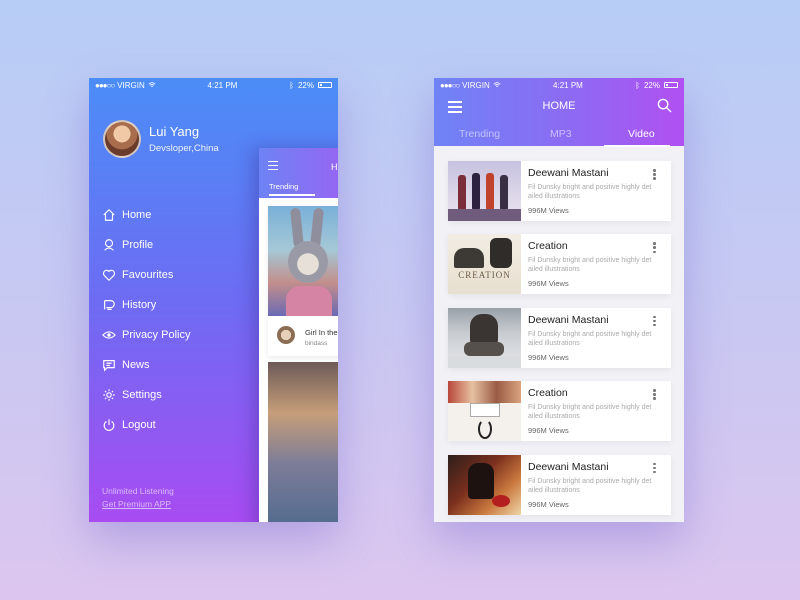  Describe the element at coordinates (109, 425) in the screenshot. I see `power-icon` at that location.